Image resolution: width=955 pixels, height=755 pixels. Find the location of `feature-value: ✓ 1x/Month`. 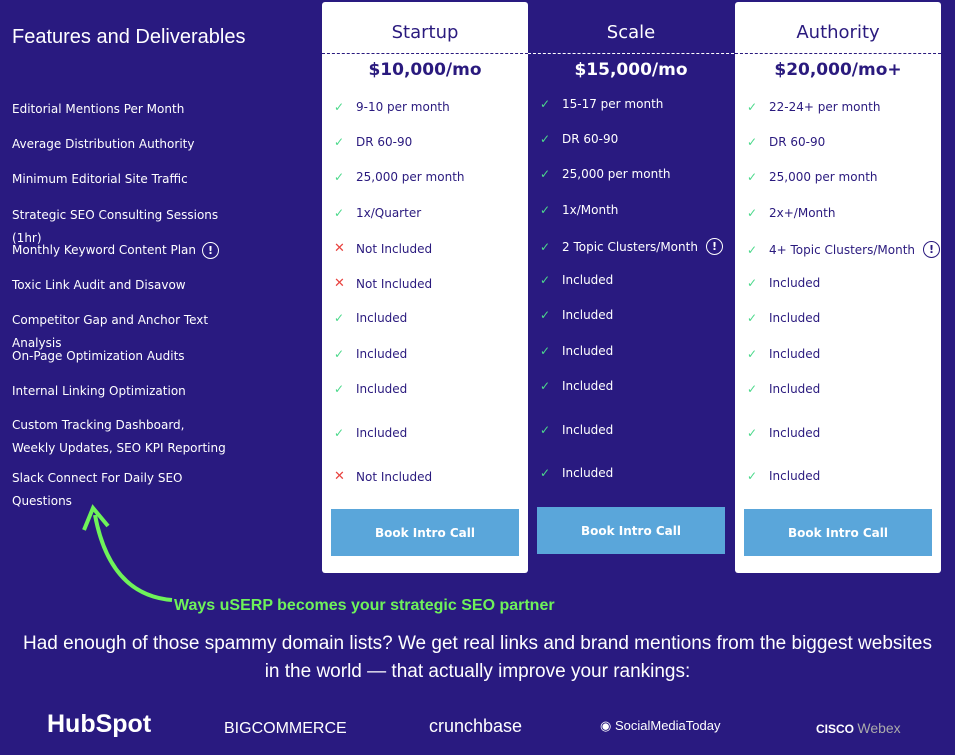

feature-value: ✓ 1x/Month is located at coordinates (579, 210).